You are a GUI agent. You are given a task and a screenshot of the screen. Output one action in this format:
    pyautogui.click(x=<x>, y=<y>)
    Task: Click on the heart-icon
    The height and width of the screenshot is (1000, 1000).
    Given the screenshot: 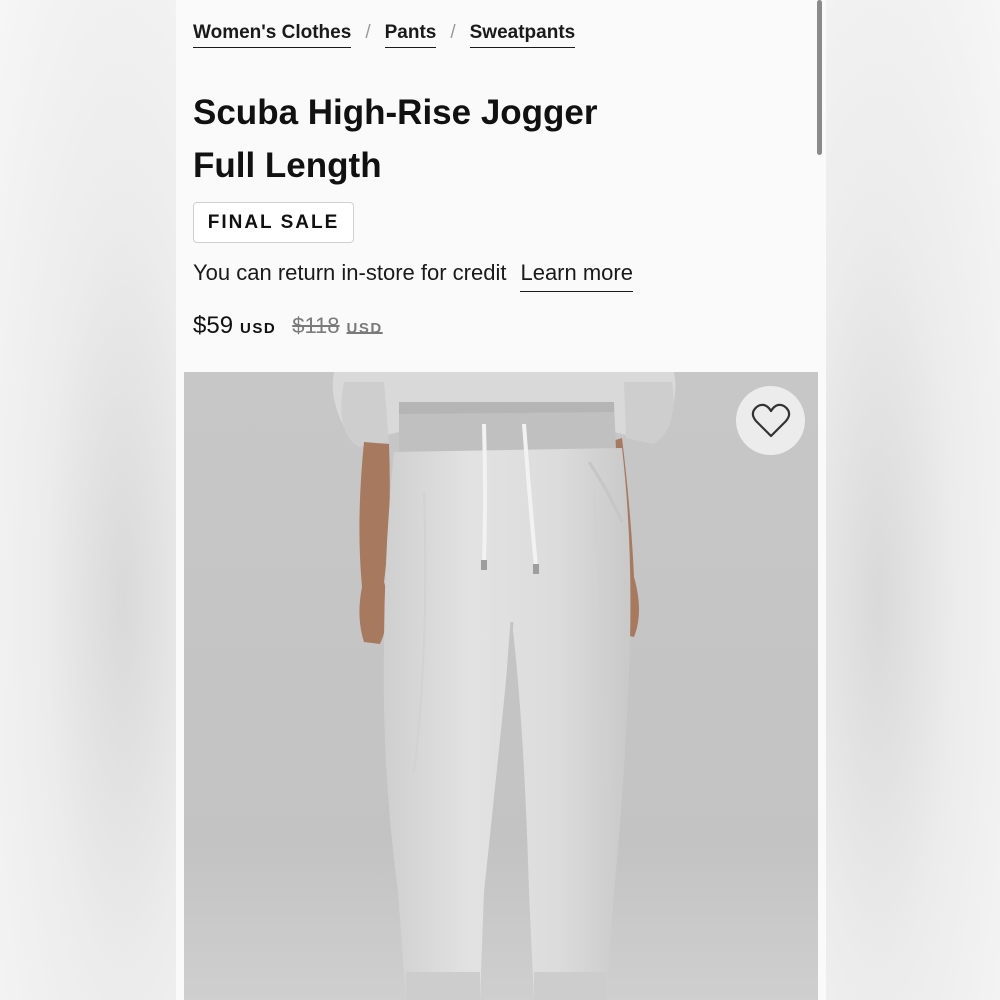 What is the action you would take?
    pyautogui.click(x=770, y=420)
    